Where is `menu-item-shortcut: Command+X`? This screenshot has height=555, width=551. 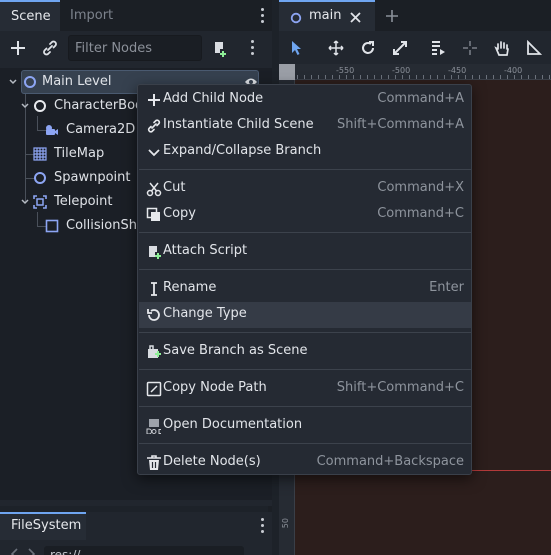
menu-item-shortcut: Command+X is located at coordinates (420, 187).